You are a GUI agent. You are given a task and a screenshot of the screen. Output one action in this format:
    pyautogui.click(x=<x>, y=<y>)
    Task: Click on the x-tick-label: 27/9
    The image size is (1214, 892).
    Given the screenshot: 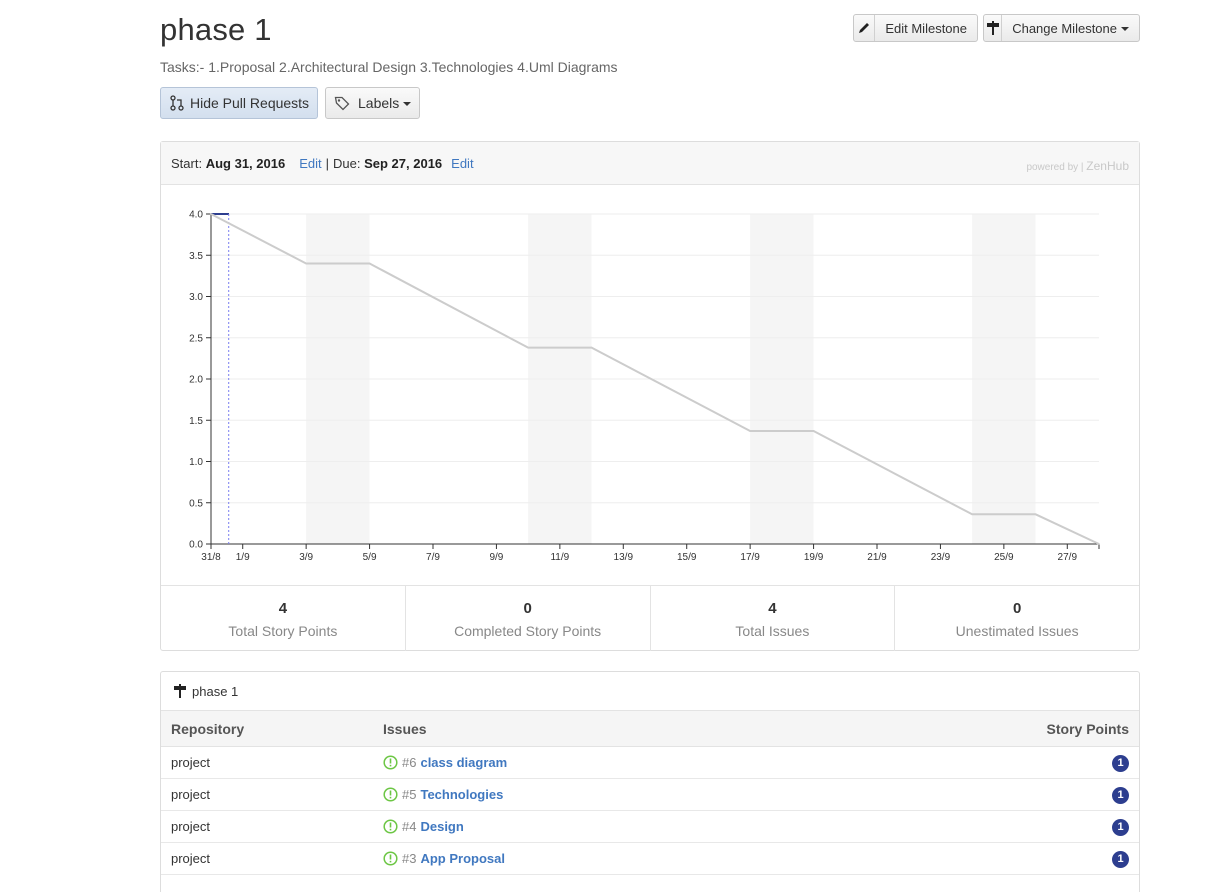 What is the action you would take?
    pyautogui.click(x=1068, y=557)
    